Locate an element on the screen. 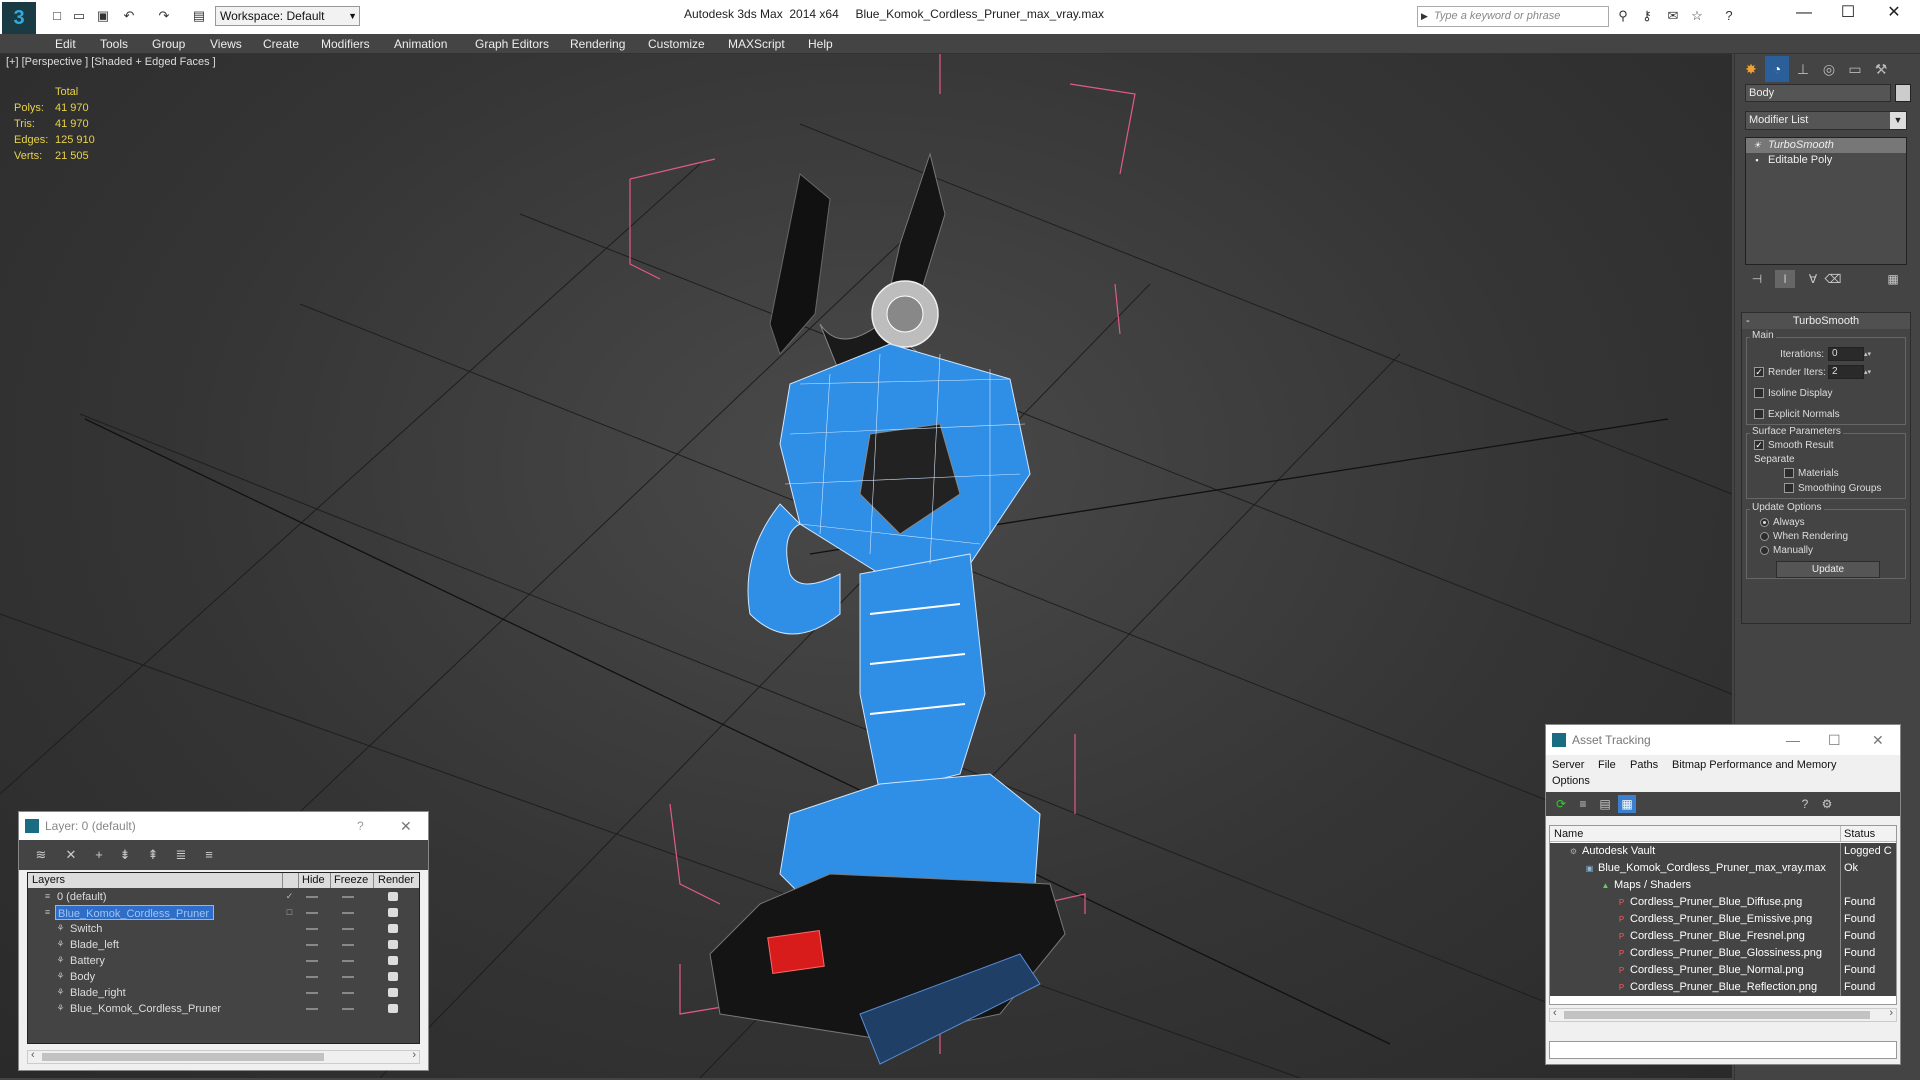 This screenshot has height=1080, width=1920. close-icon: ✕ is located at coordinates (406, 826).